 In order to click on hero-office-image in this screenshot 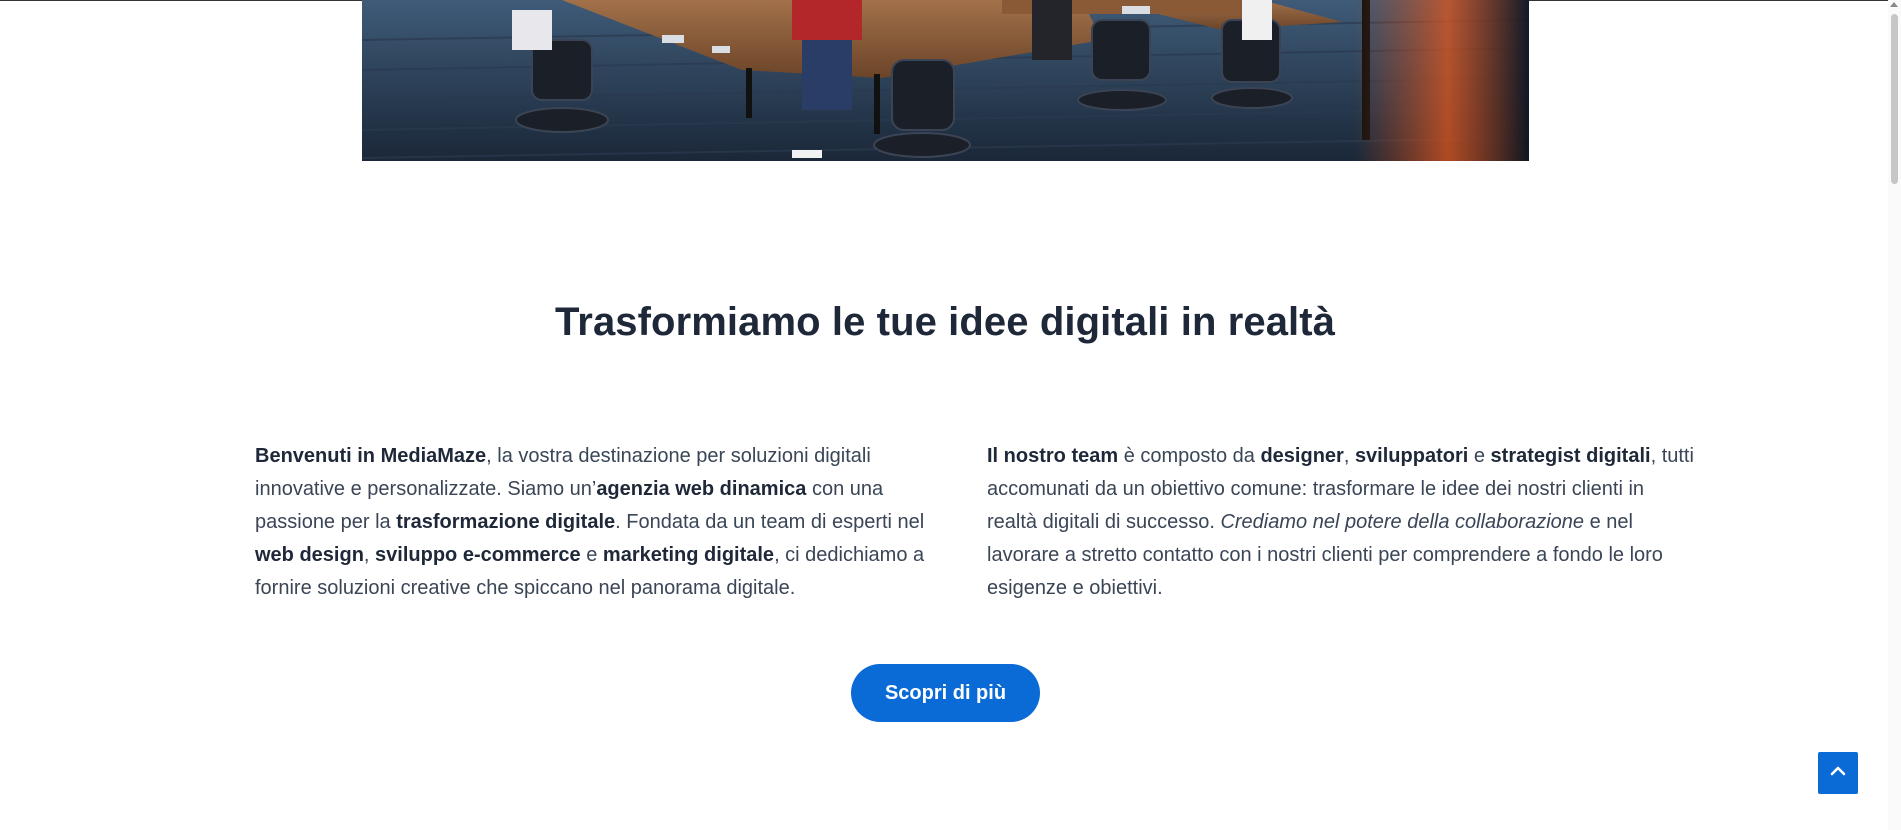, I will do `click(945, 80)`.